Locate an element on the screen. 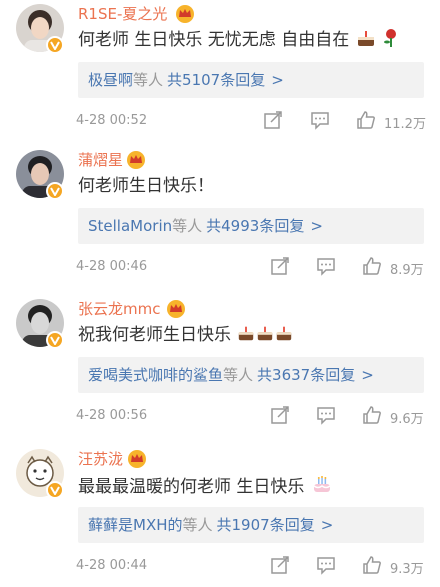 This screenshot has width=440, height=587. like-count: 9.6万 is located at coordinates (407, 419).